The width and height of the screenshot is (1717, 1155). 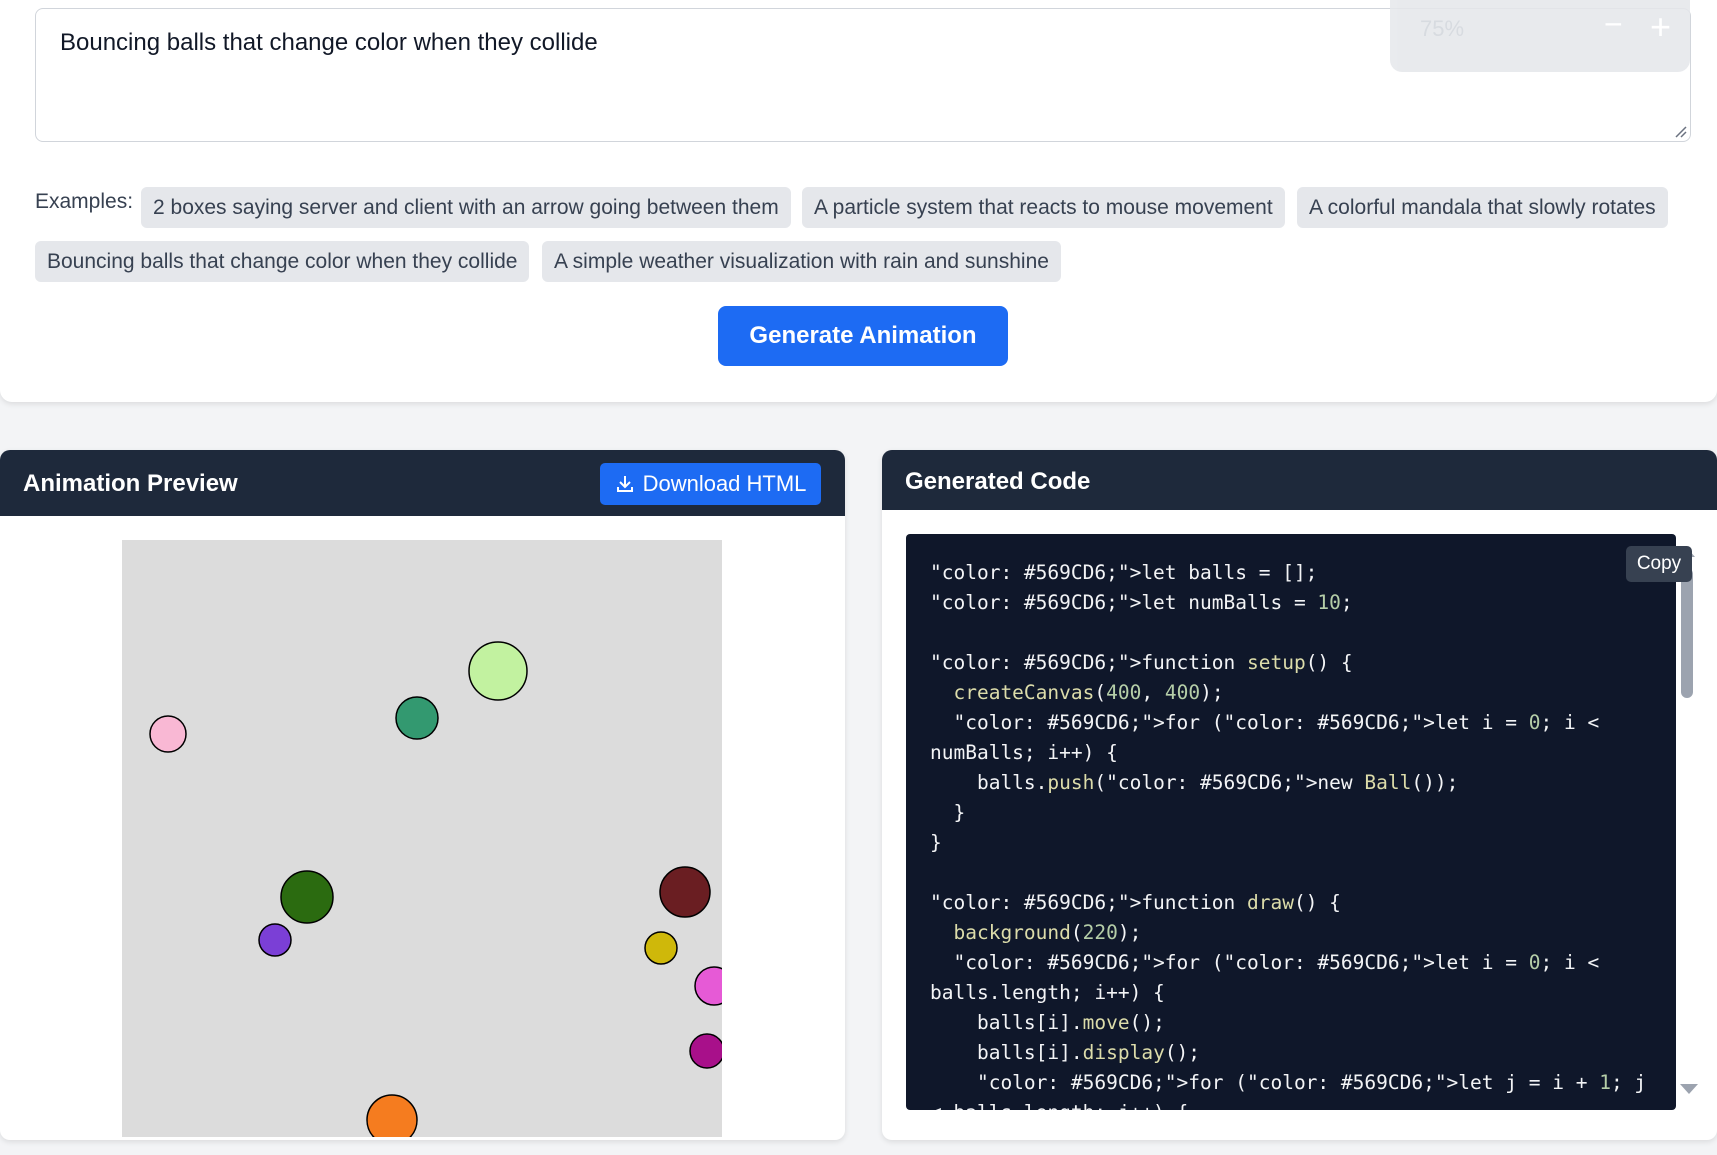 I want to click on ball-teal, so click(x=417, y=718).